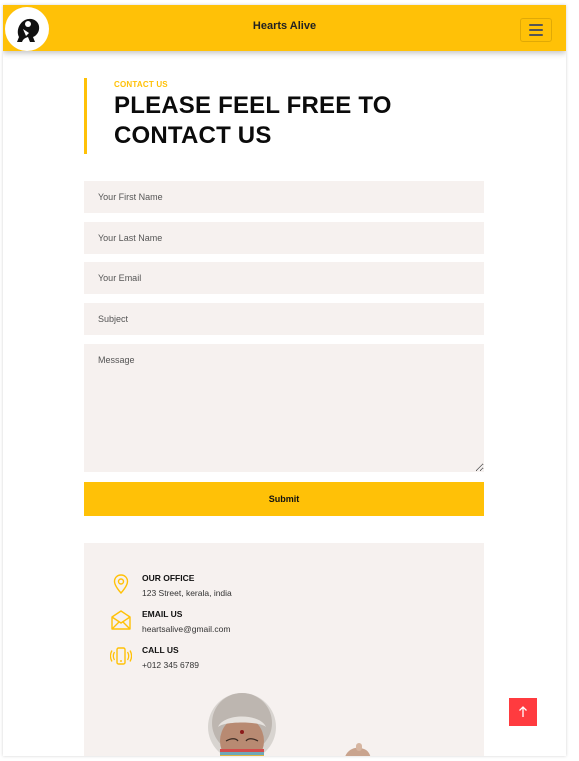 Image resolution: width=579 pixels, height=761 pixels. I want to click on section-title: PLEASE FEEL FREE TO CONTACT US, so click(253, 121).